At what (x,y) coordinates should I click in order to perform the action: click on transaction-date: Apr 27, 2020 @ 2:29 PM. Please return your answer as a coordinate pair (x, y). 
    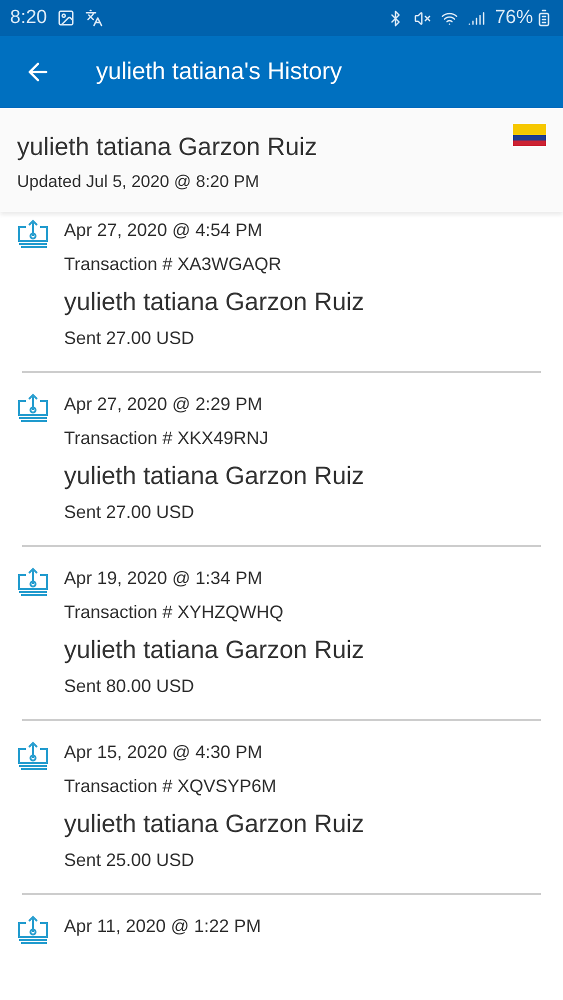
    Looking at the image, I should click on (164, 404).